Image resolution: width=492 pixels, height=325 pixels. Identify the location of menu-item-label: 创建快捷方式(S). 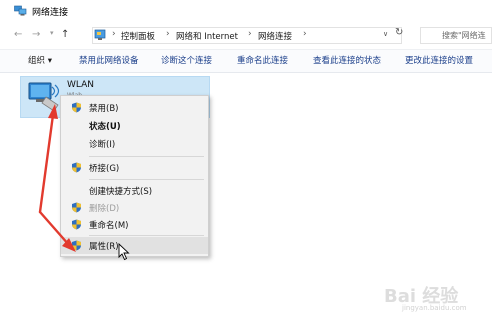
(121, 192).